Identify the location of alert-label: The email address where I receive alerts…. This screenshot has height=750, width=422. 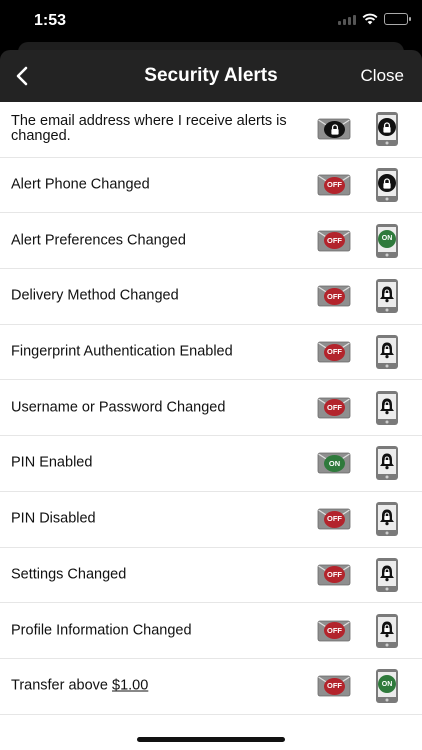
(156, 129).